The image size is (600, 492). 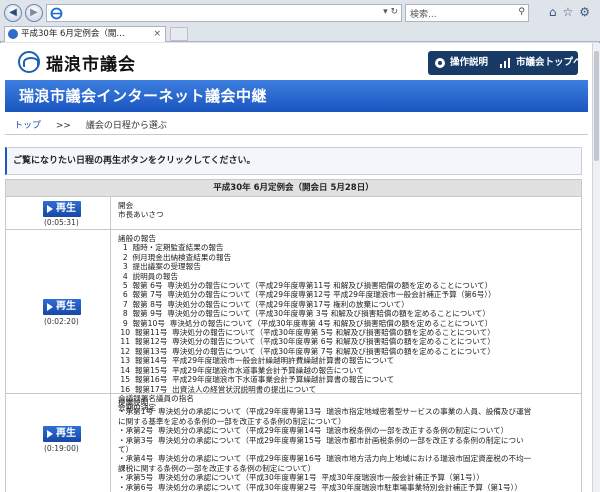 What do you see at coordinates (556, 12) in the screenshot?
I see `home-icon: ⌂` at bounding box center [556, 12].